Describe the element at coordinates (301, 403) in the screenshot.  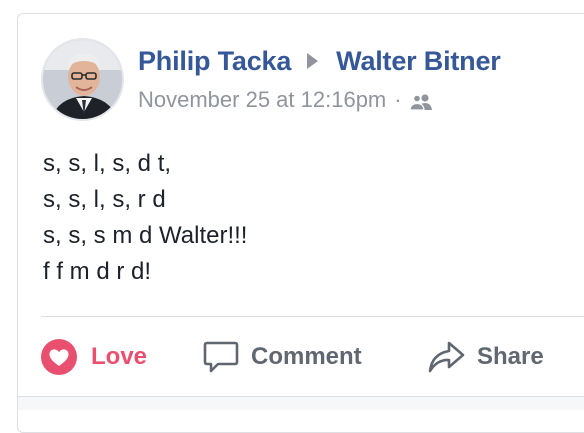
I see `comments-strip` at that location.